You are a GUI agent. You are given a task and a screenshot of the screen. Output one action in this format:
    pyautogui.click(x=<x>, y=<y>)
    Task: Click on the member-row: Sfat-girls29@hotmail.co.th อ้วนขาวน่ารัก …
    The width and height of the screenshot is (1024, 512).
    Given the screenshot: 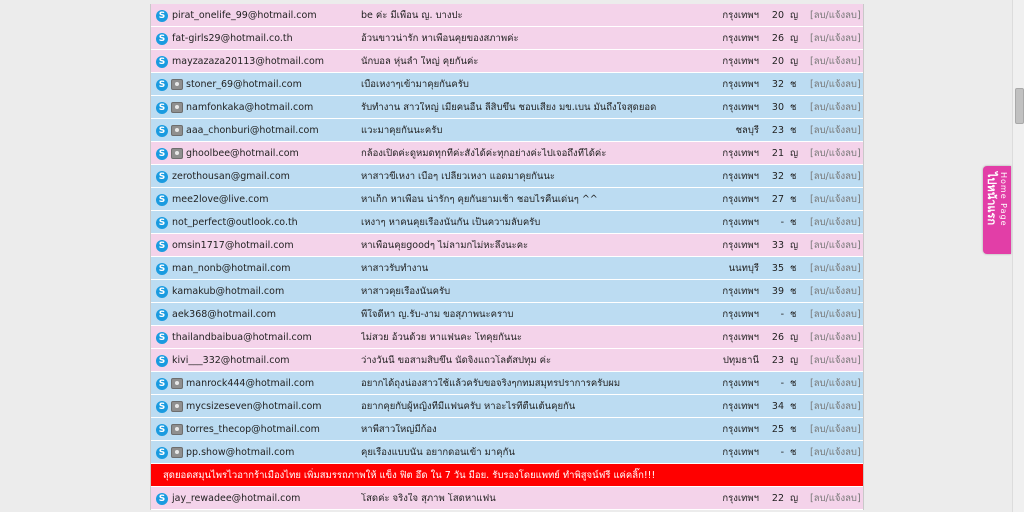 What is the action you would take?
    pyautogui.click(x=507, y=38)
    